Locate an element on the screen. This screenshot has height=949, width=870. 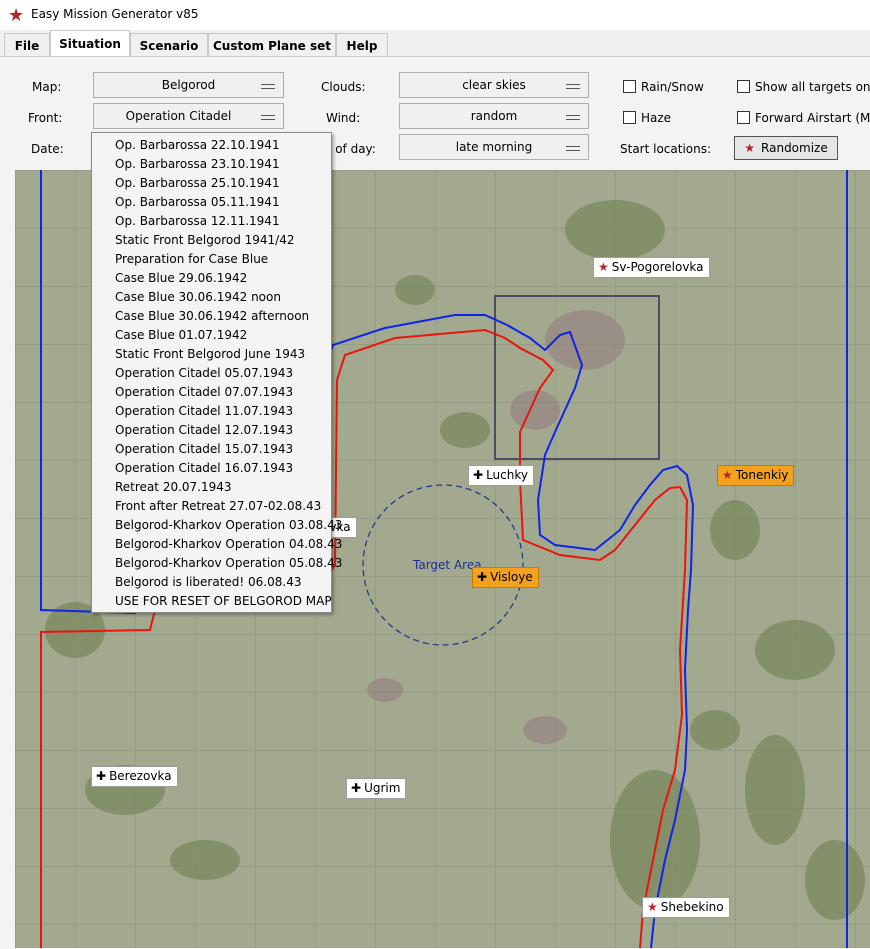
front-option: Belgorod is liberated! 06.08.43 is located at coordinates (211, 582).